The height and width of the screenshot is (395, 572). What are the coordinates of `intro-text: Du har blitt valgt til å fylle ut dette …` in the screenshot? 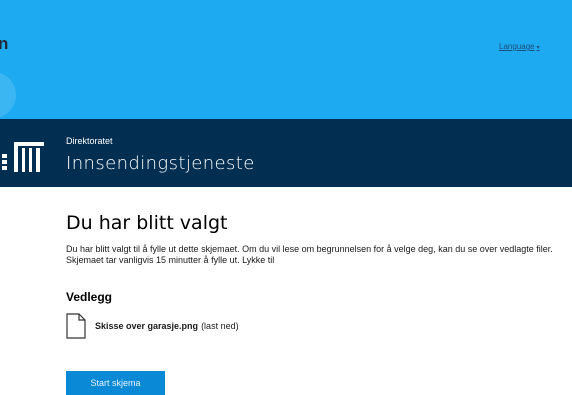 It's located at (309, 254).